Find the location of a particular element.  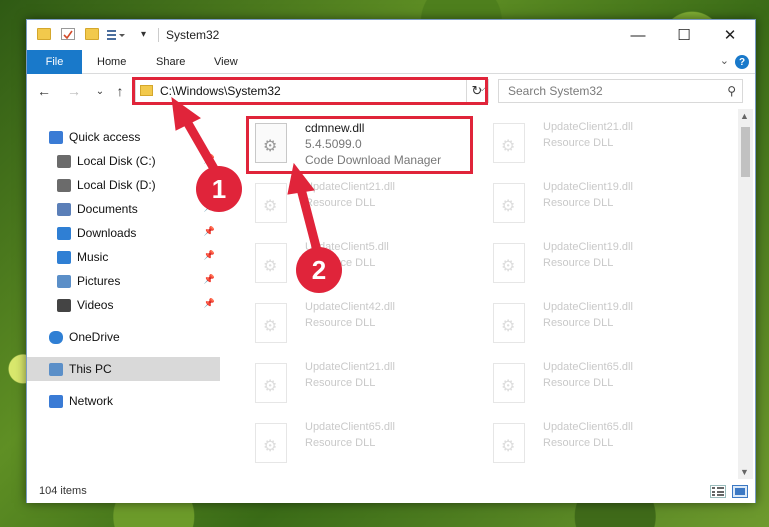

arrow-2-head is located at coordinates (301, 178).